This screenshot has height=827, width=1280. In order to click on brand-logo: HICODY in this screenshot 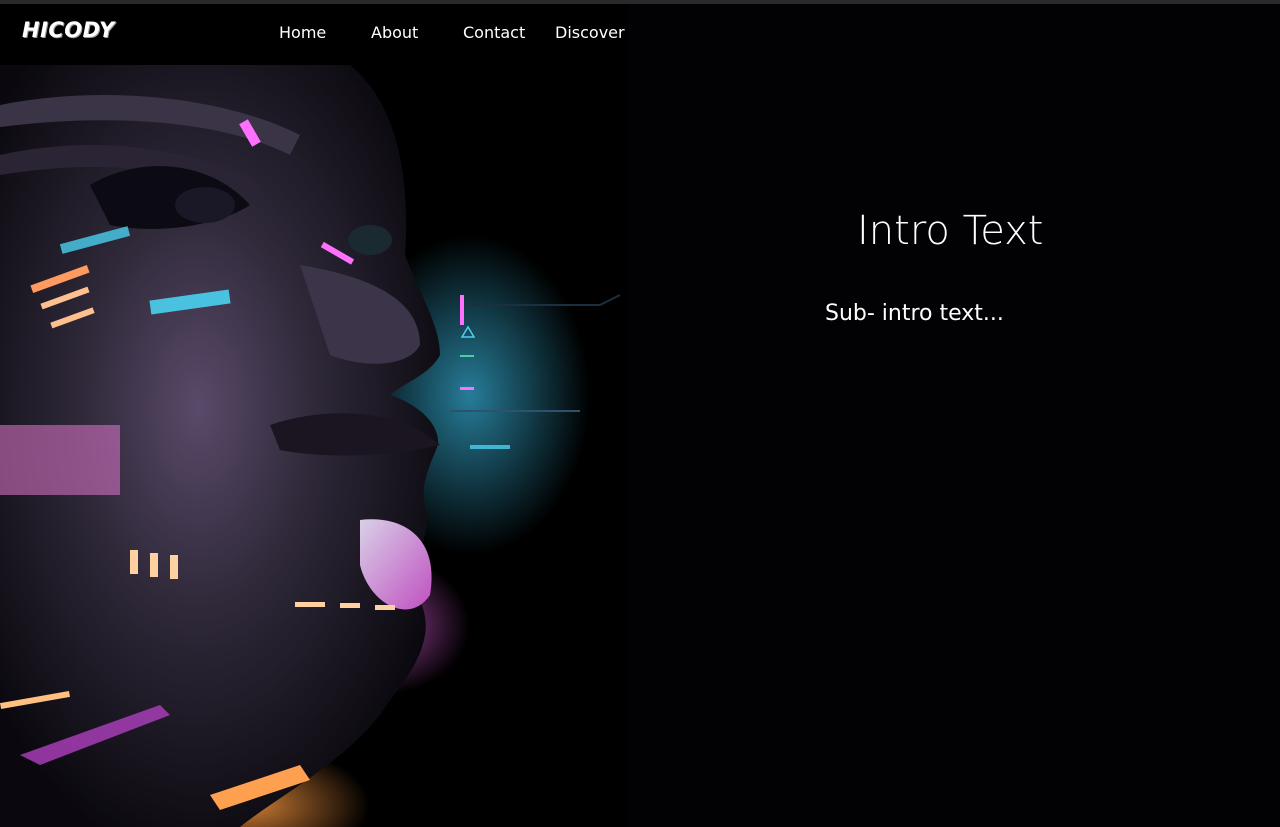, I will do `click(68, 30)`.